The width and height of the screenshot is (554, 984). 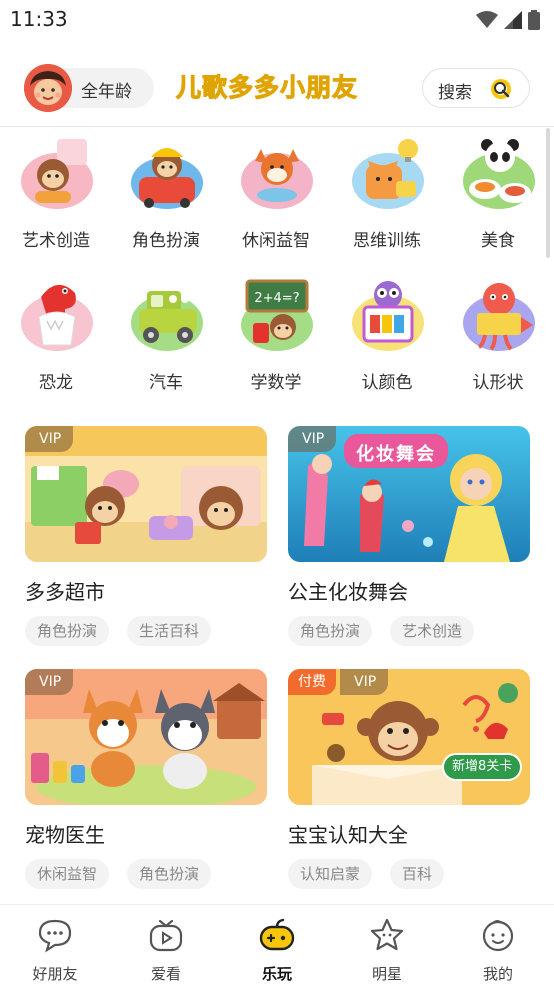 I want to click on status-icons, so click(x=508, y=20).